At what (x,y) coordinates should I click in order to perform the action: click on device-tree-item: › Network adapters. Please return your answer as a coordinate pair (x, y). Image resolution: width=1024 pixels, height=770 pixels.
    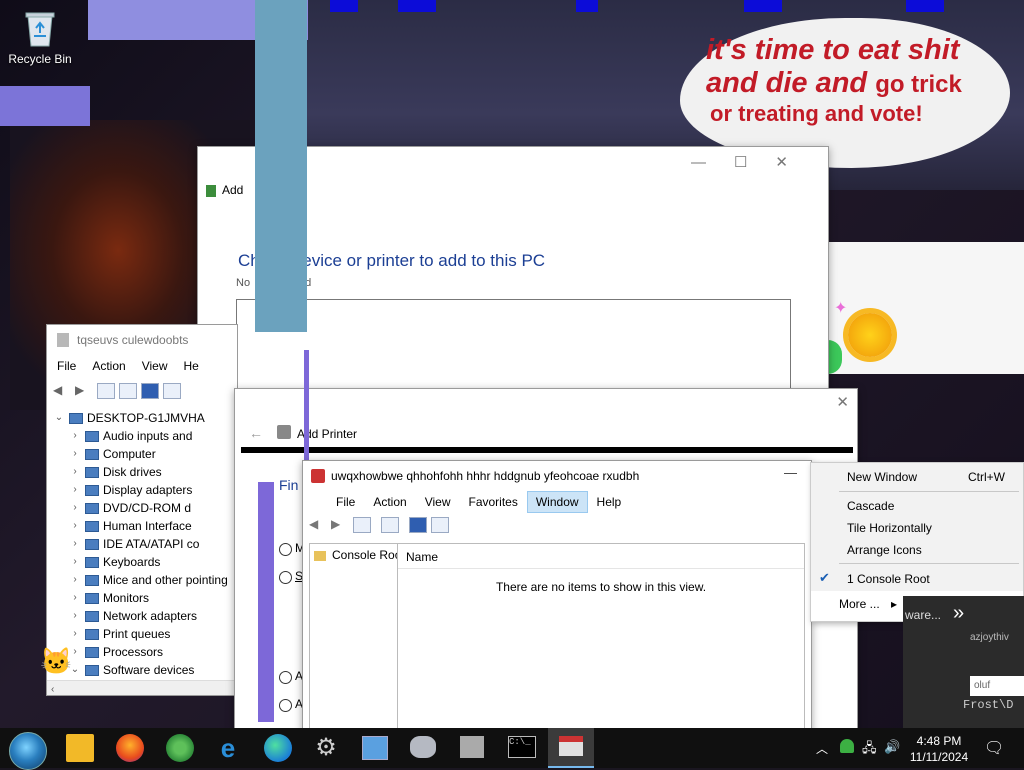
    Looking at the image, I should click on (140, 616).